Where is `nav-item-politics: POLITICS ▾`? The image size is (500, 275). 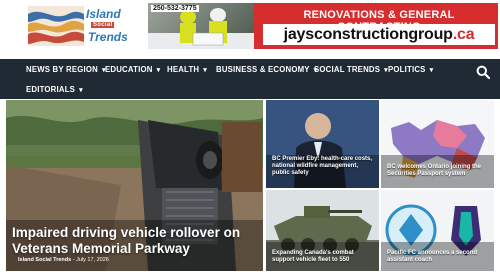 nav-item-politics: POLITICS ▾ is located at coordinates (410, 69).